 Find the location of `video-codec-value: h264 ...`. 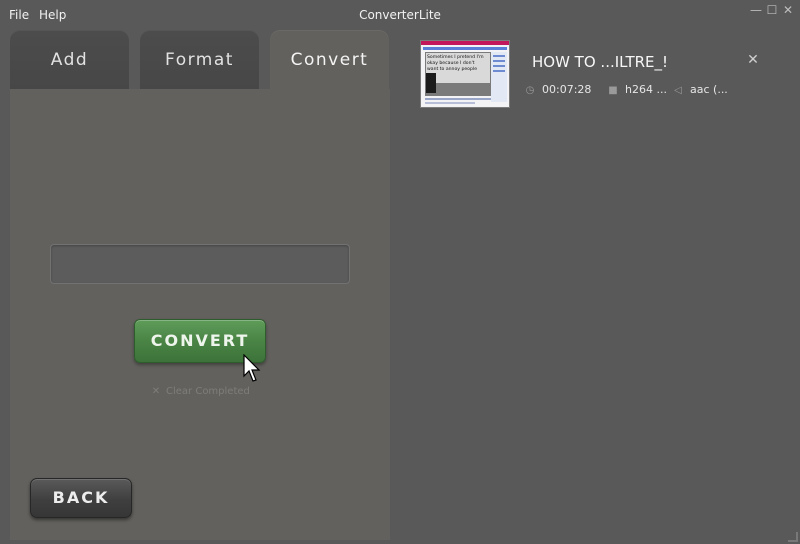

video-codec-value: h264 ... is located at coordinates (646, 89).